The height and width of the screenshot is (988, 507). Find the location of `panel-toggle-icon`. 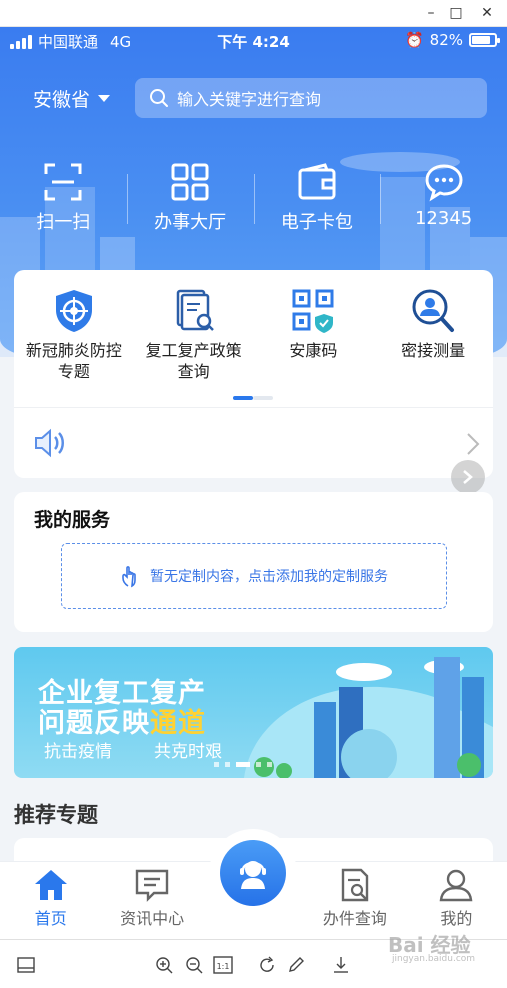

panel-toggle-icon is located at coordinates (26, 965).